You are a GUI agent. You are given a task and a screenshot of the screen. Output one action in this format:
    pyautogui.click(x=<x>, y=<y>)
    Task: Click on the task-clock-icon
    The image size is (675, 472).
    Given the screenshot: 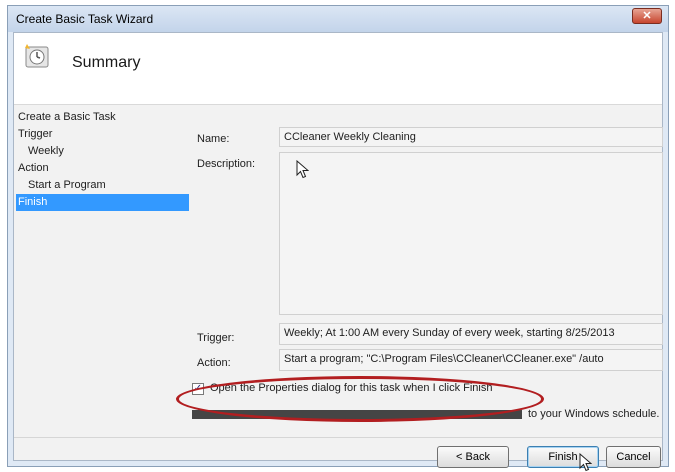 What is the action you would take?
    pyautogui.click(x=37, y=56)
    